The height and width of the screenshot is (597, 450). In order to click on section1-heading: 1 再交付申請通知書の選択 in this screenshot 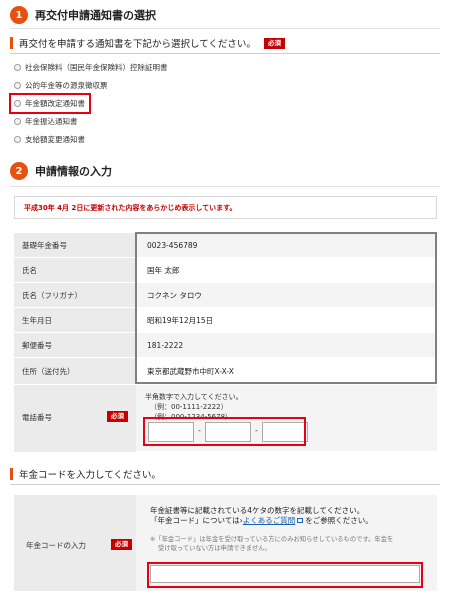, I will do `click(83, 15)`.